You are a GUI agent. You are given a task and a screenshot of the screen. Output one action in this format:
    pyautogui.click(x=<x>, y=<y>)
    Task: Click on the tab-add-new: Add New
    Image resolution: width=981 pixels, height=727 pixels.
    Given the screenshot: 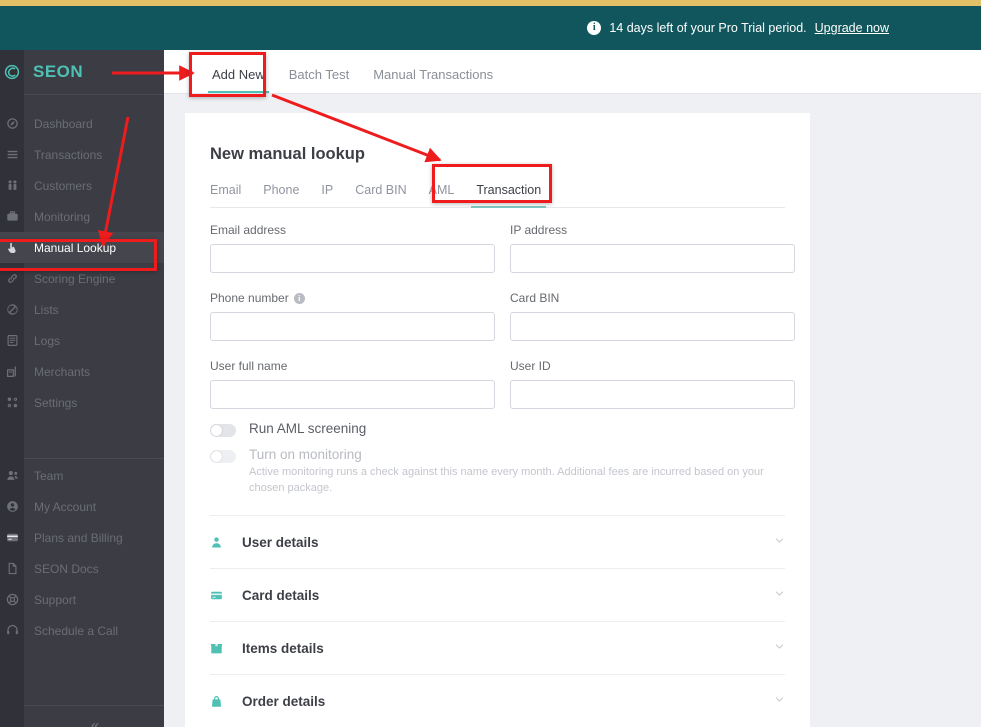 What is the action you would take?
    pyautogui.click(x=238, y=80)
    